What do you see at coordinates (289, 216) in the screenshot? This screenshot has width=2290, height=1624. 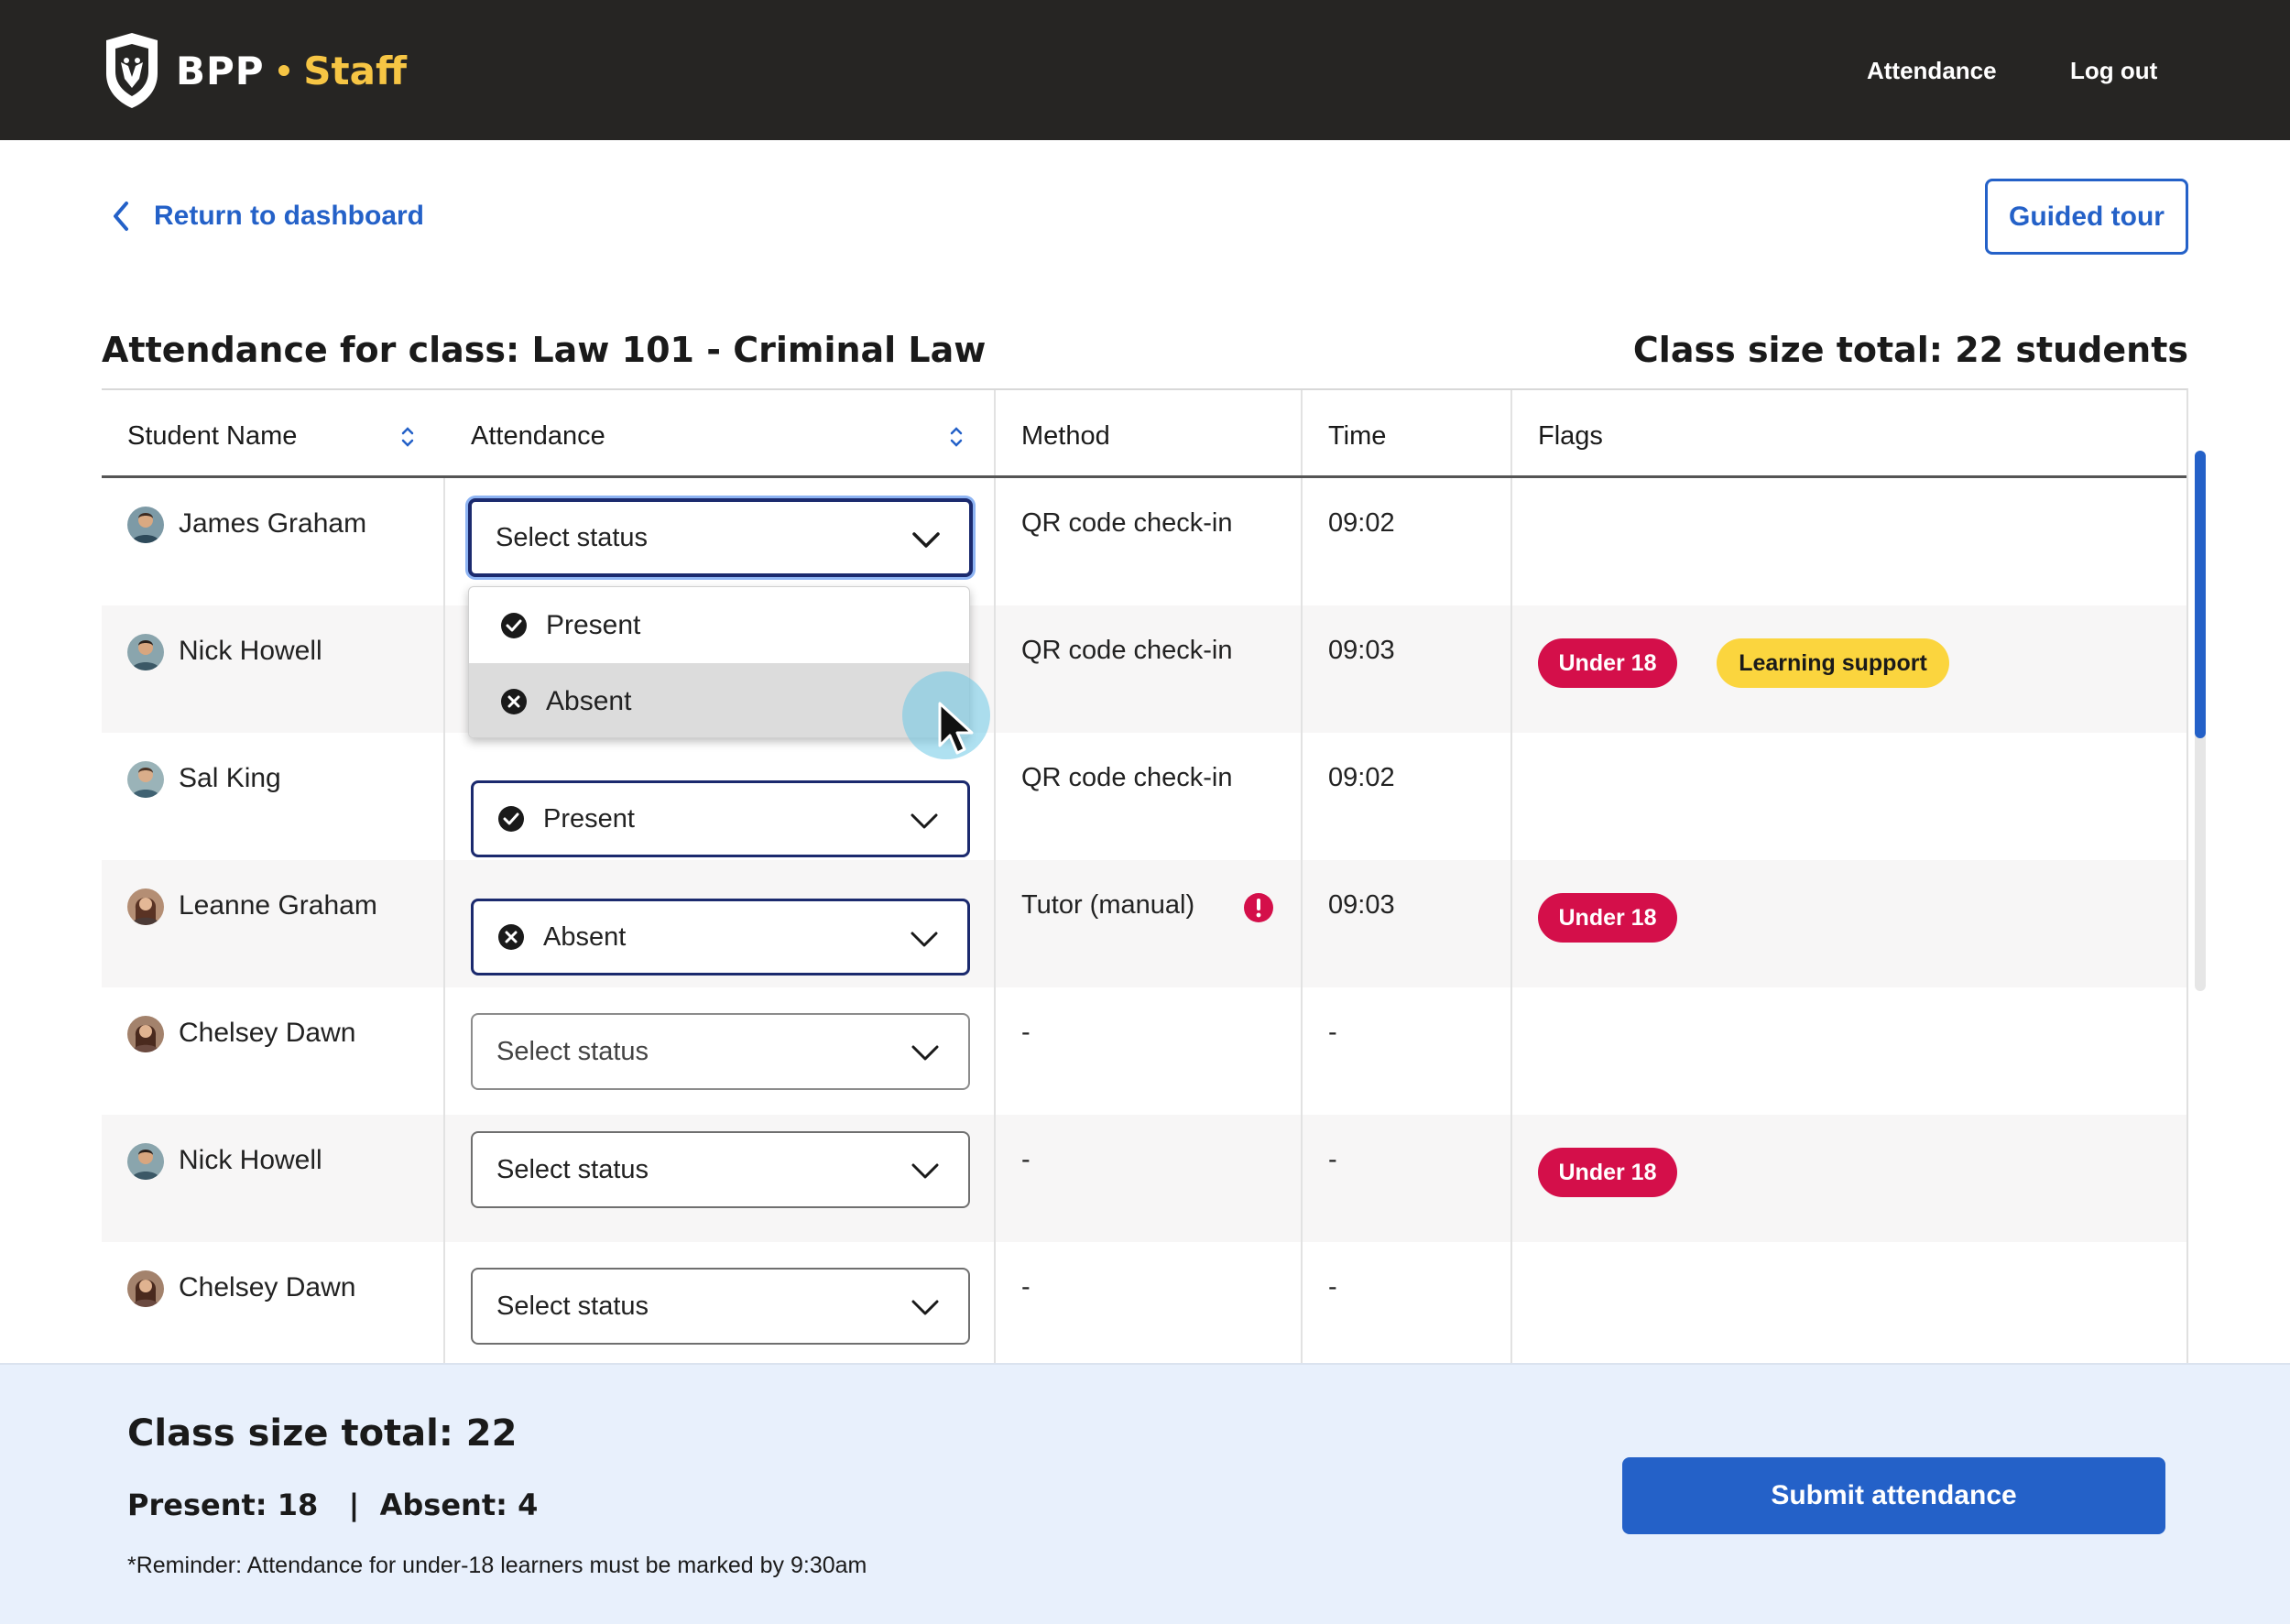 I see `return-to-dashboard-label: Return to dashboard` at bounding box center [289, 216].